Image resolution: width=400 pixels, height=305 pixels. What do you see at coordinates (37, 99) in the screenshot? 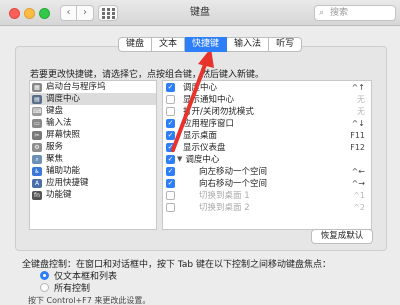
I see `mission-control-icon: ▤` at bounding box center [37, 99].